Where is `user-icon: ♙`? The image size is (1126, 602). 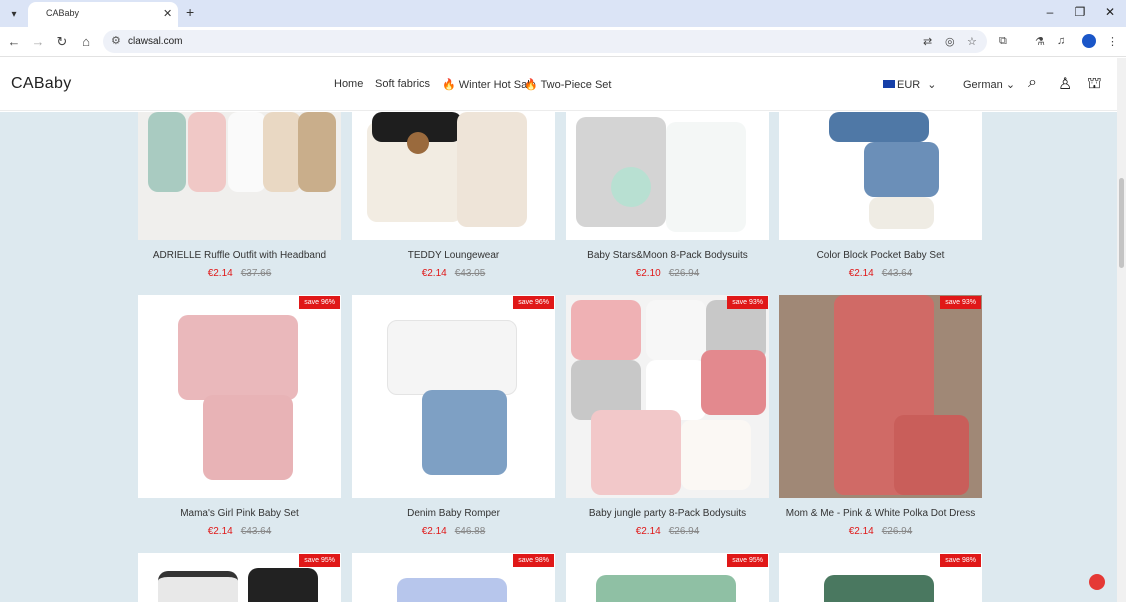
user-icon: ♙ is located at coordinates (1065, 84).